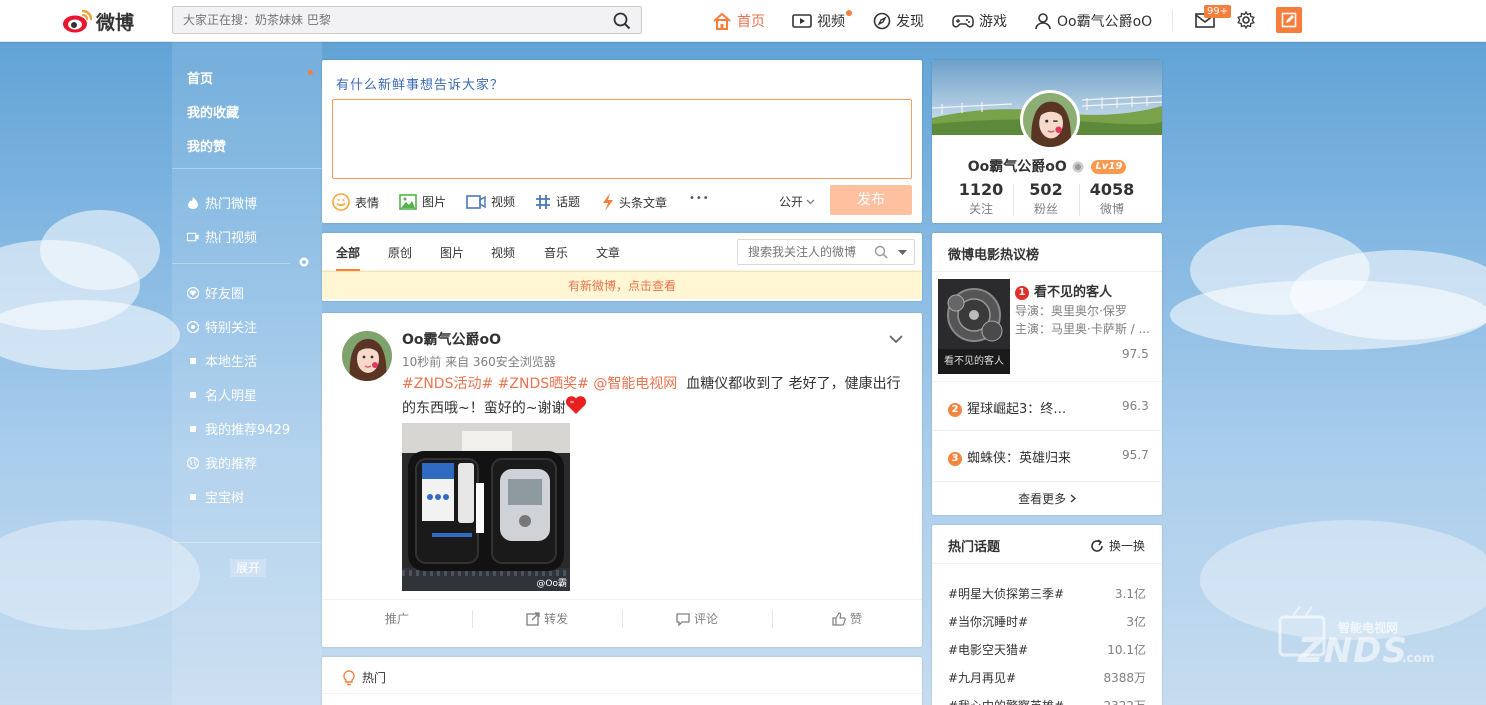  Describe the element at coordinates (222, 202) in the screenshot. I see `sidebar-item-hot-weibo: 热门微博` at that location.